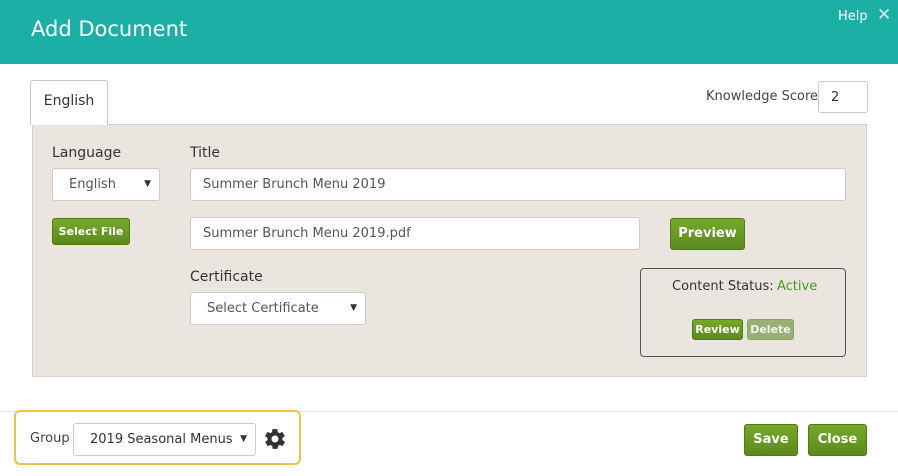  I want to click on file-name-input, so click(415, 233).